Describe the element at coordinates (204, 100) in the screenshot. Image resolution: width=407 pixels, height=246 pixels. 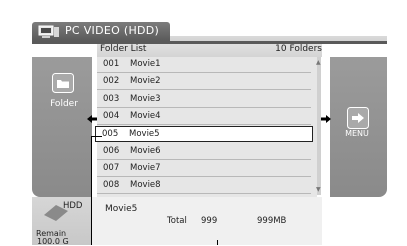
I see `list-item: 003 Movie3` at that location.